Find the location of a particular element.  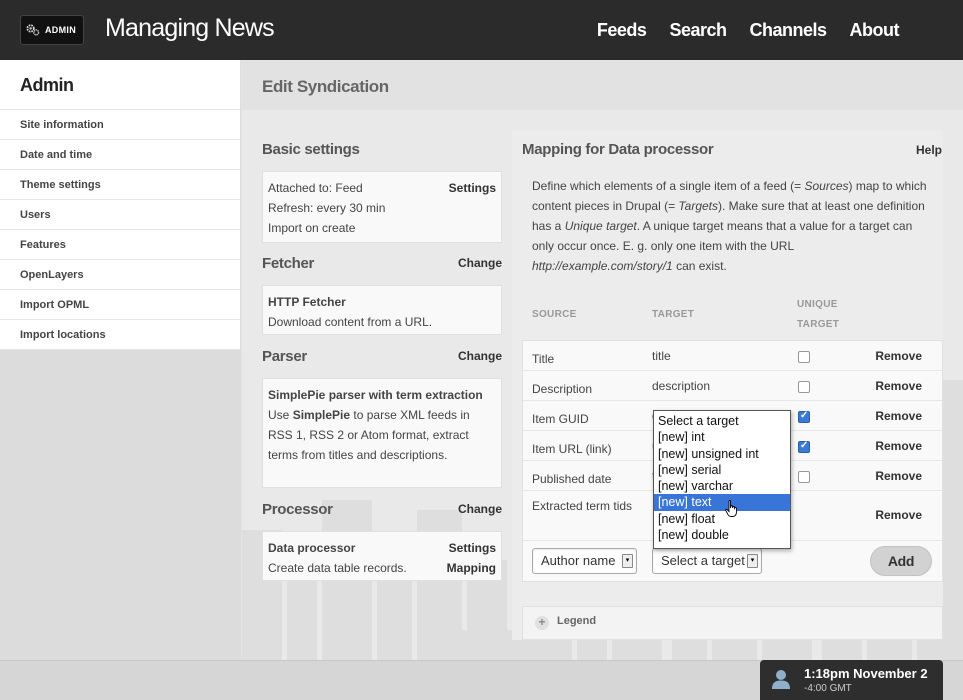

row-source: Extracted term tids is located at coordinates (582, 506).